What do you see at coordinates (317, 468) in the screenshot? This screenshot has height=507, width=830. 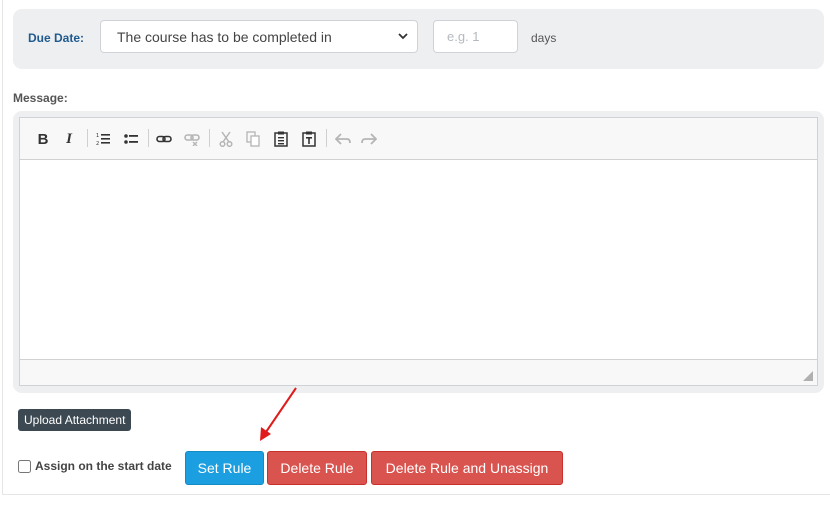 I see `delete-rule-button: Delete Rule` at bounding box center [317, 468].